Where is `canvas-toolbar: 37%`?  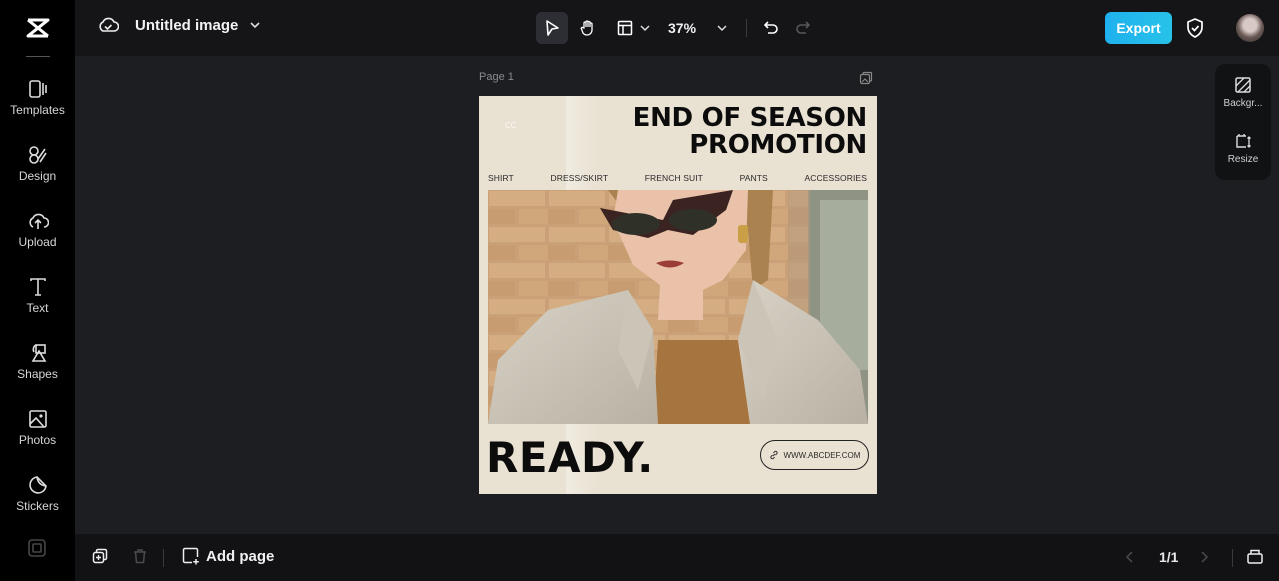 canvas-toolbar: 37% is located at coordinates (677, 28).